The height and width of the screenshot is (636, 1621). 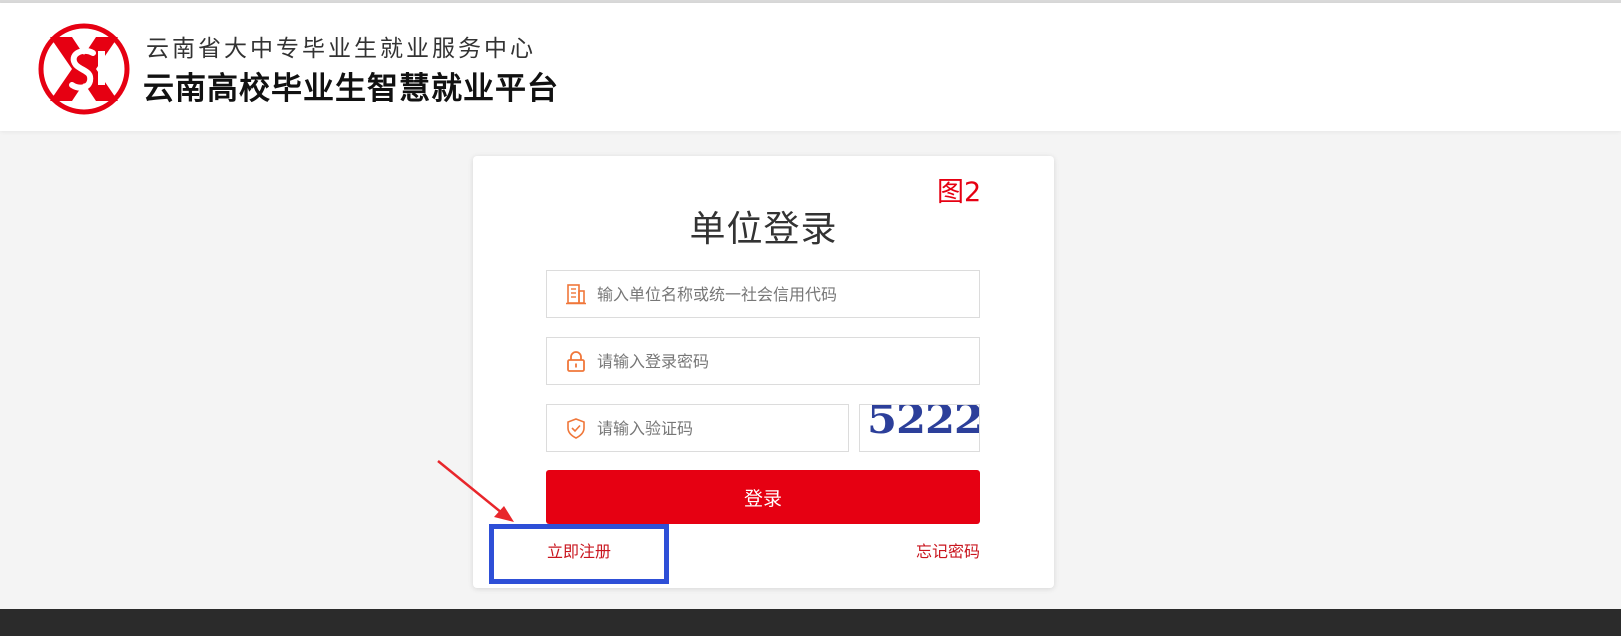 I want to click on password-input, so click(x=784, y=361).